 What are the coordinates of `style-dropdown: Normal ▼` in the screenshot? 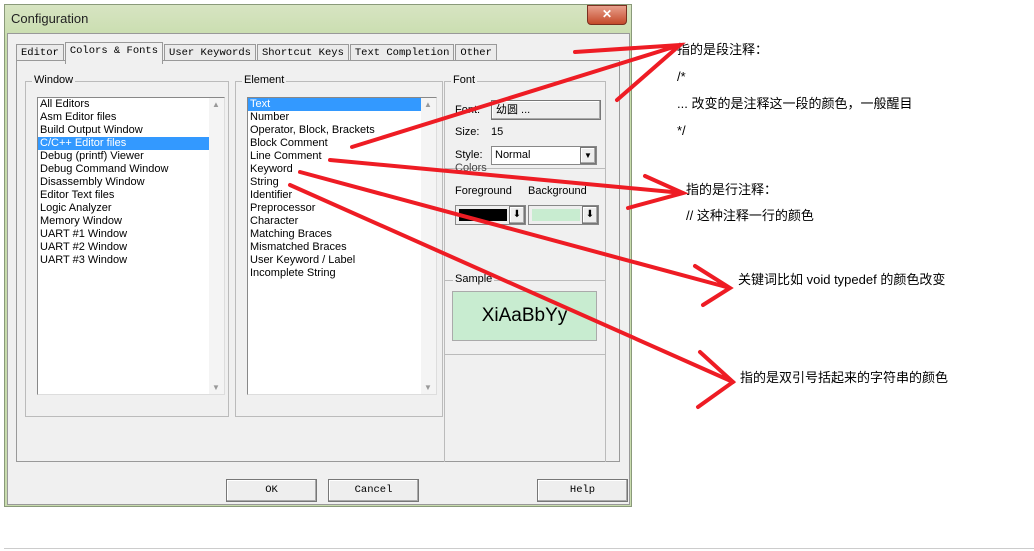 It's located at (544, 155).